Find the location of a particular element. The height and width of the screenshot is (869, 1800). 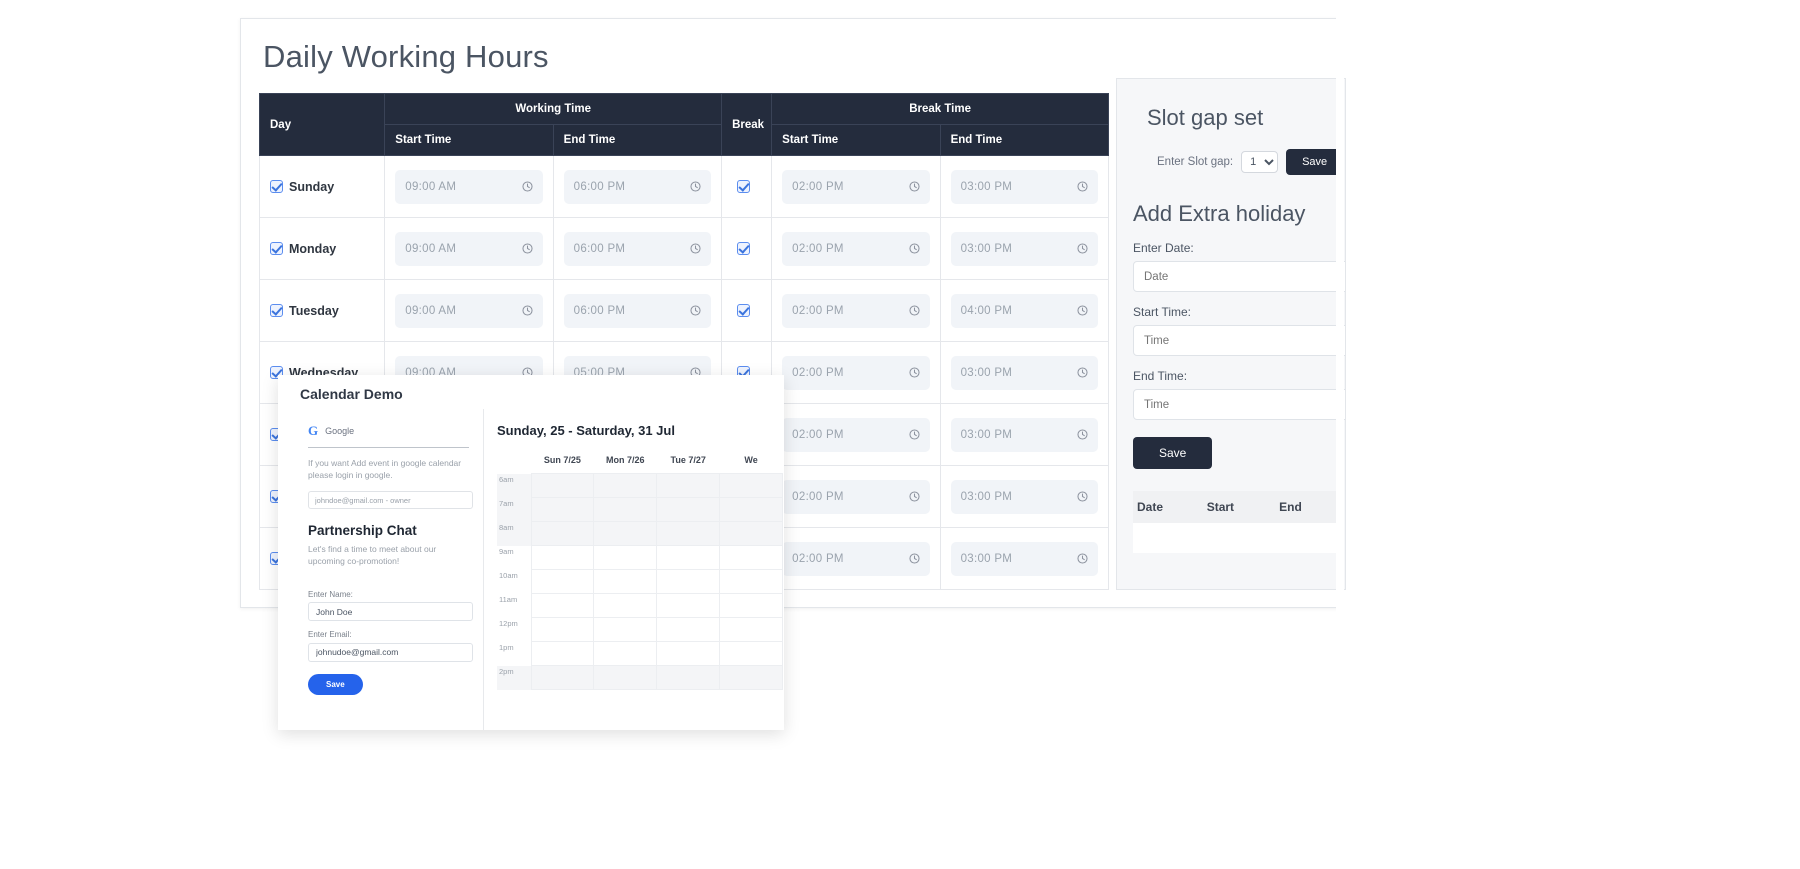

calendar-demo-save-button: Save is located at coordinates (335, 684).